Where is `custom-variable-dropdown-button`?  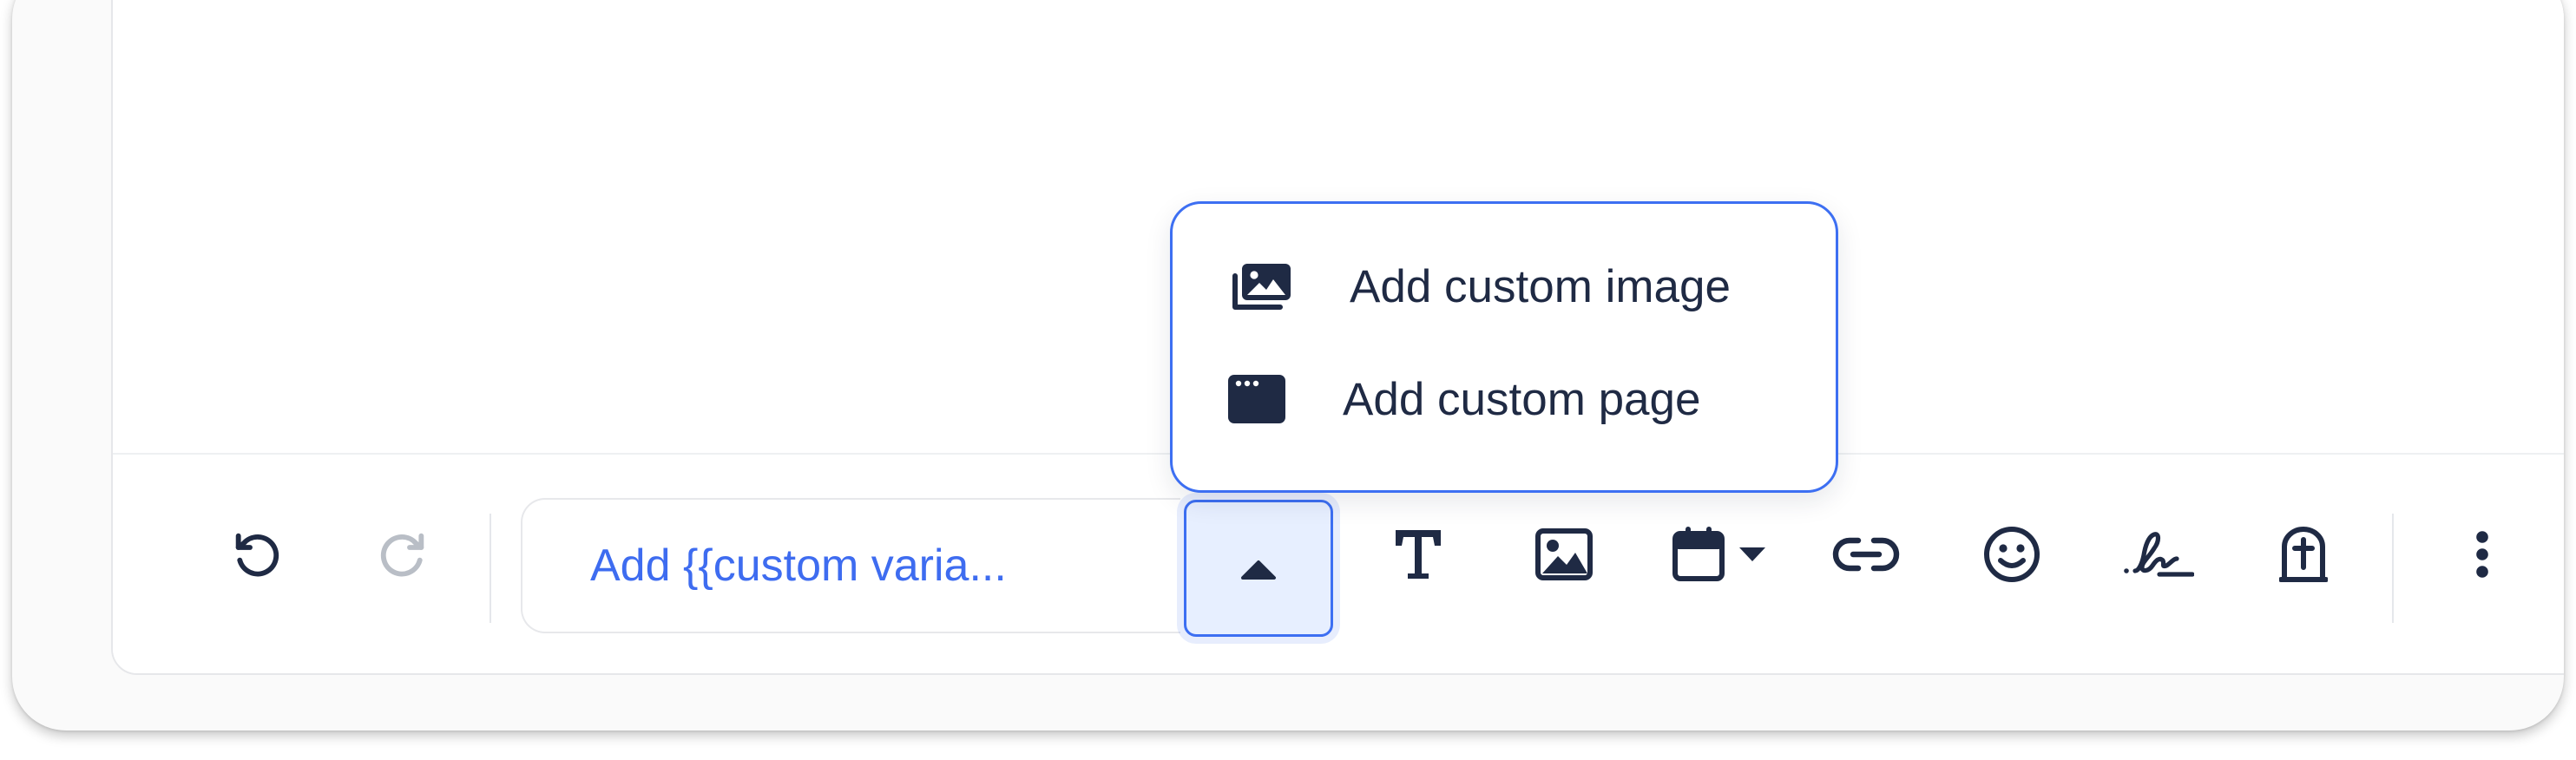
custom-variable-dropdown-button is located at coordinates (1259, 568).